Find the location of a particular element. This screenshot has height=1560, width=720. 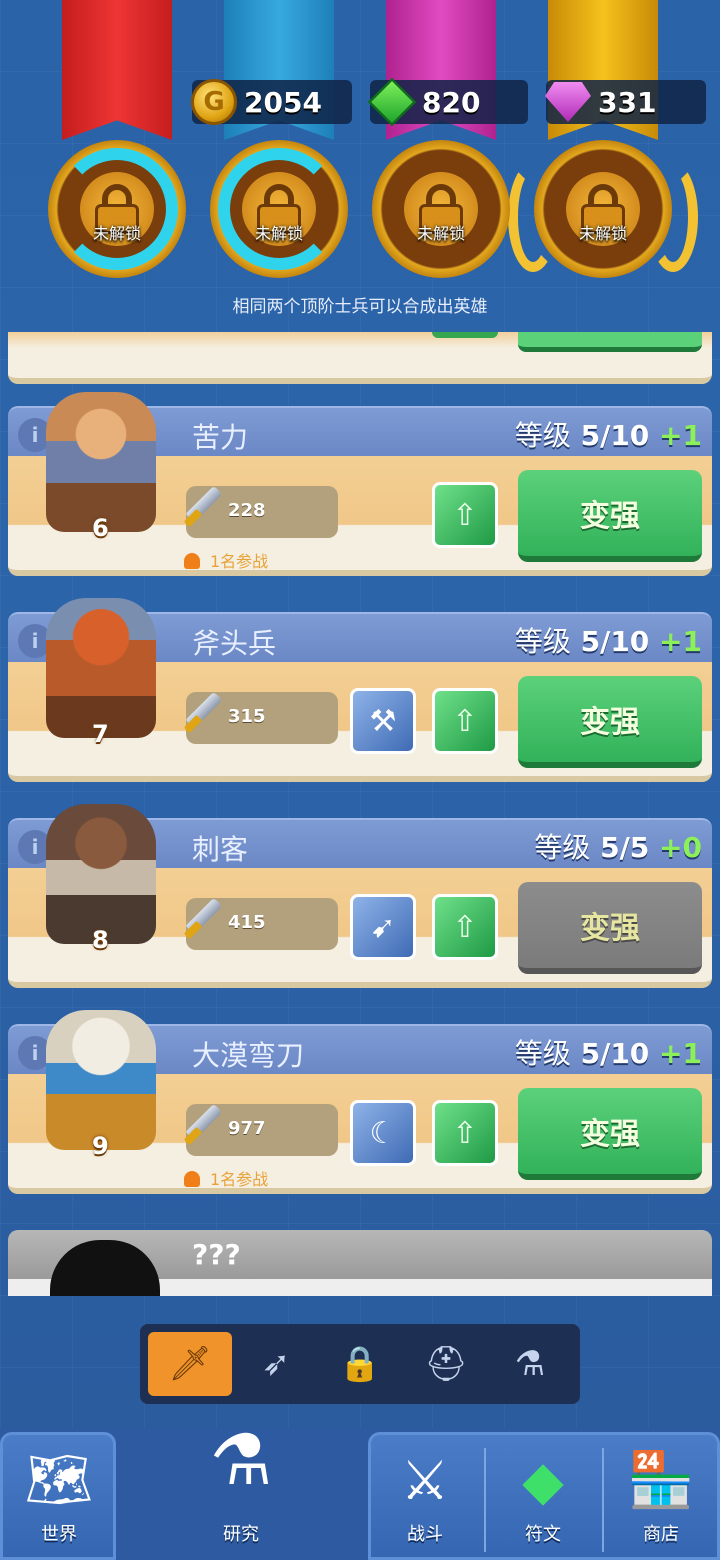

gold-counter: G 2054 is located at coordinates (271, 102).